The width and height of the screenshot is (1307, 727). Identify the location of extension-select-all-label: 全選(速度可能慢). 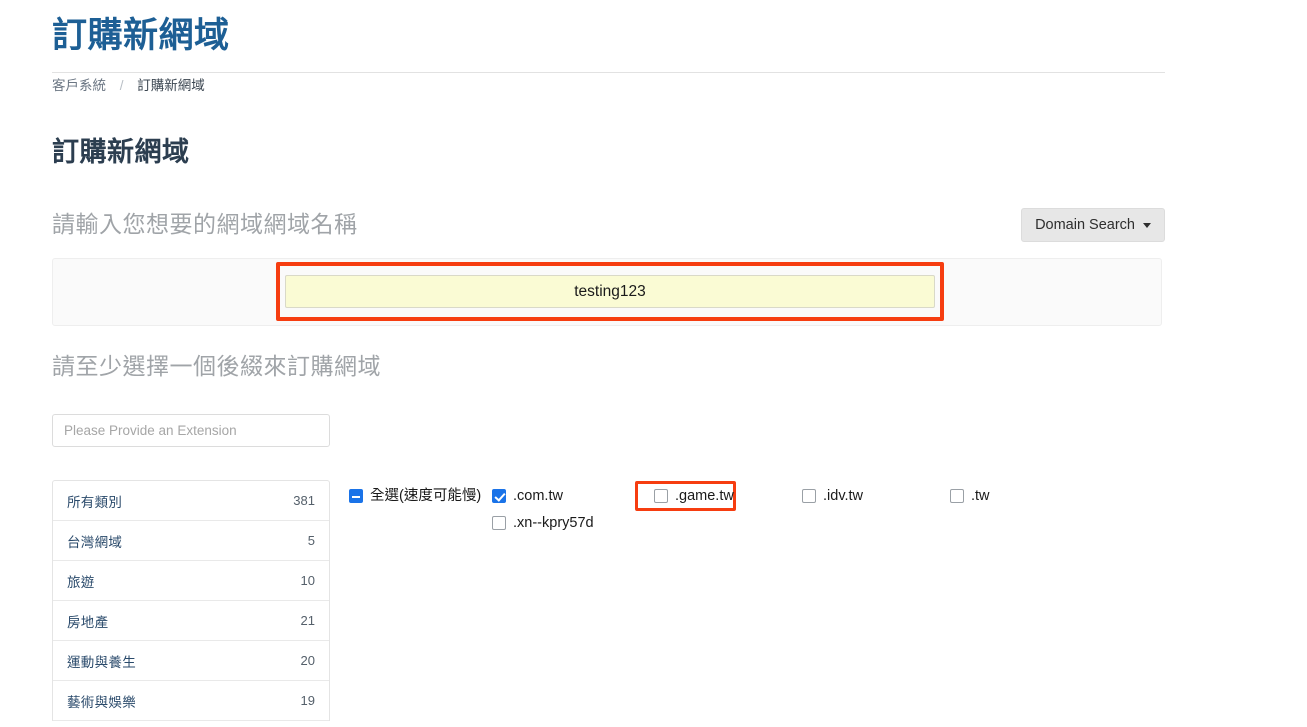
(426, 496).